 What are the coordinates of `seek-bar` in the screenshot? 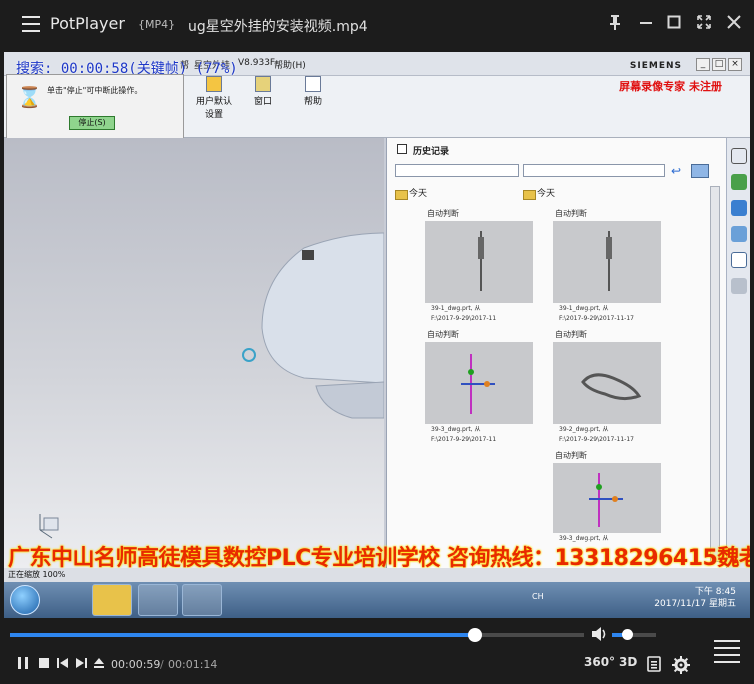 It's located at (297, 635).